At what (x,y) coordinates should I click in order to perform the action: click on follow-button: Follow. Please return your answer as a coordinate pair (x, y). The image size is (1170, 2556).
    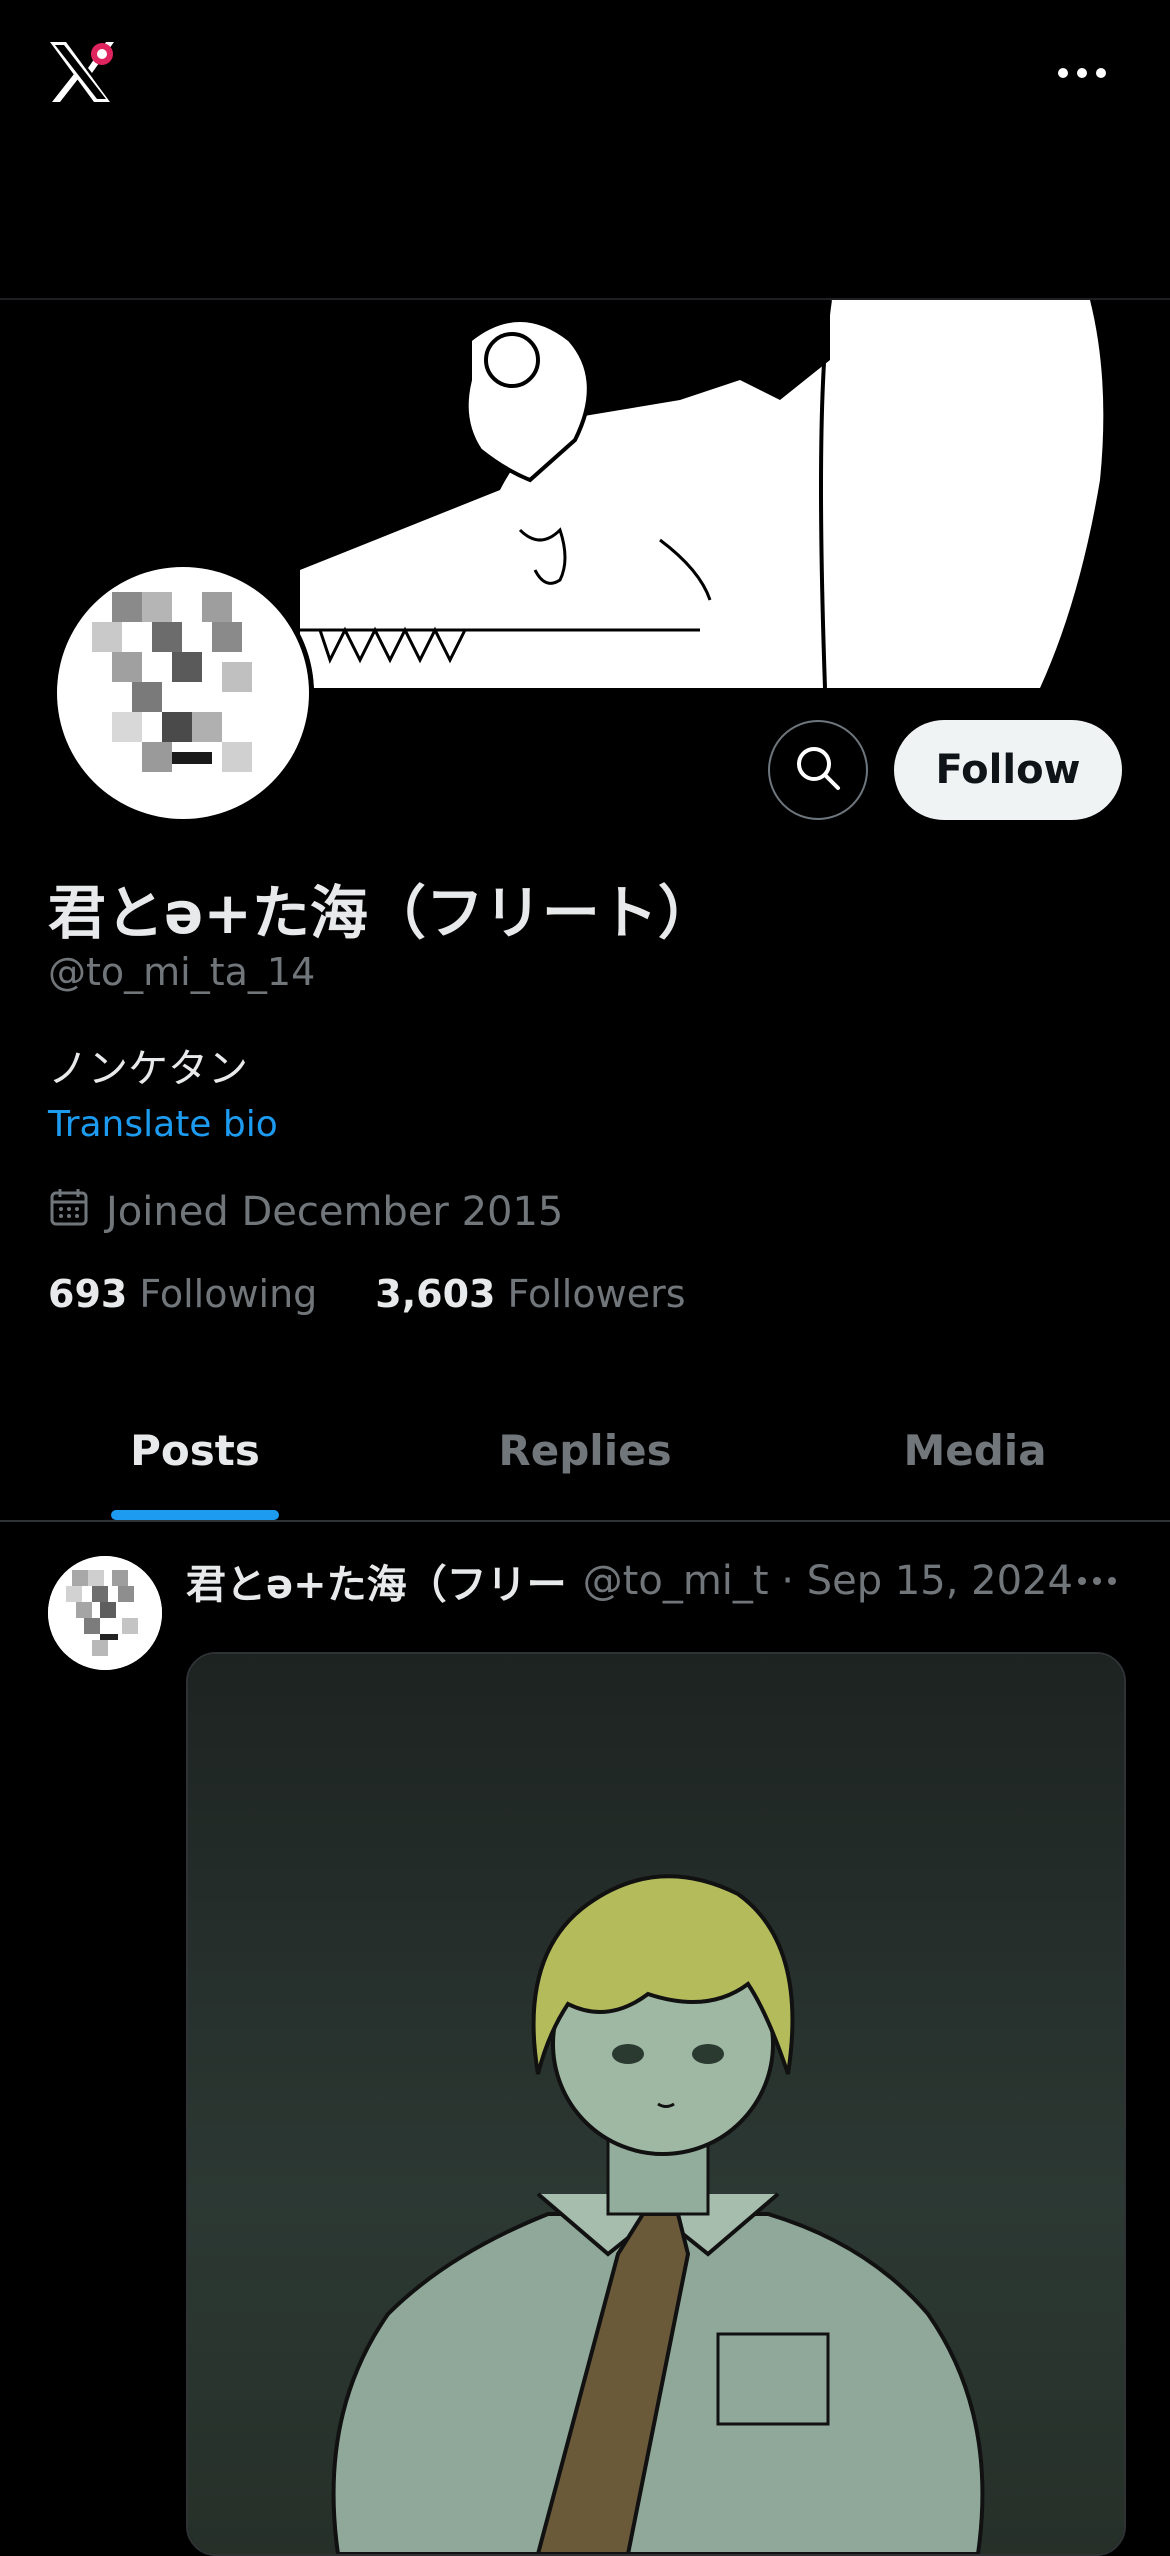
    Looking at the image, I should click on (1008, 770).